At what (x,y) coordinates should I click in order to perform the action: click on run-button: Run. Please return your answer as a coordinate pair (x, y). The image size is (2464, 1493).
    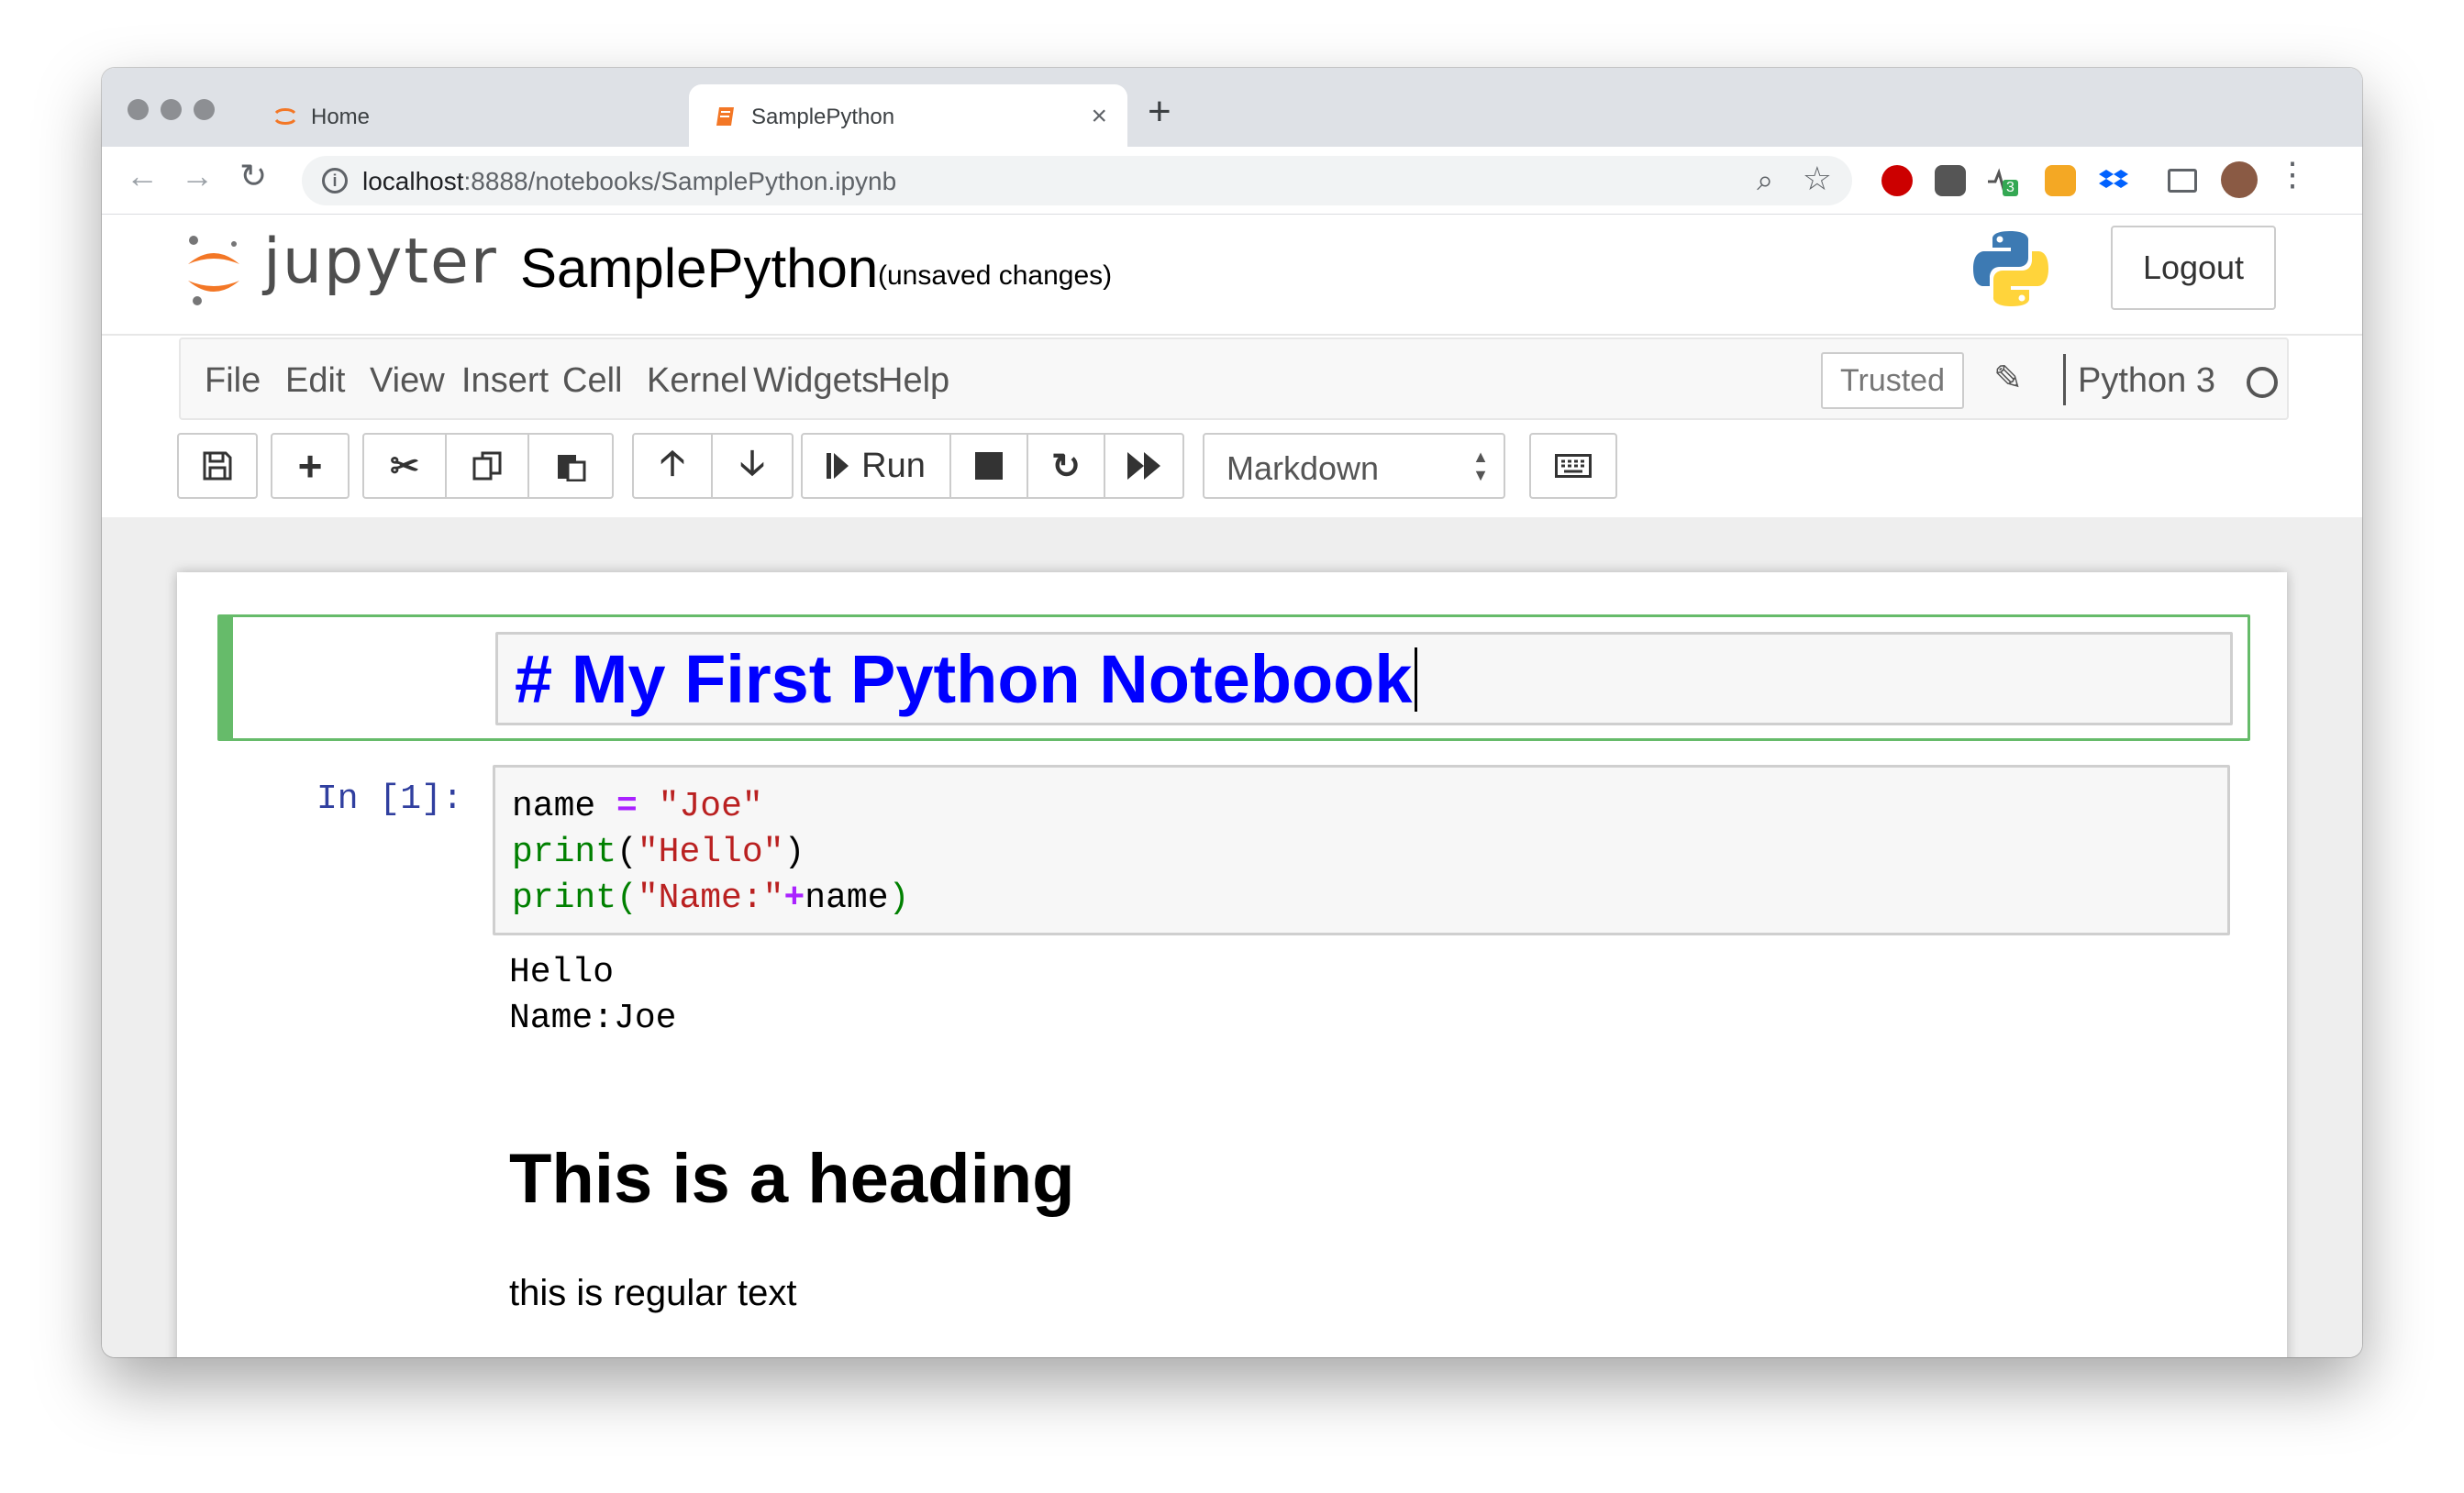
    Looking at the image, I should click on (877, 466).